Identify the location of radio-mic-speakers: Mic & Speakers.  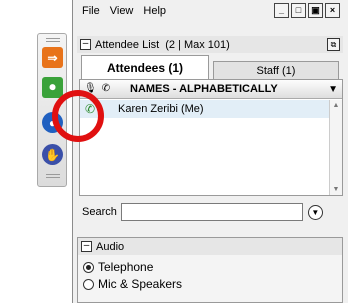
(132, 284).